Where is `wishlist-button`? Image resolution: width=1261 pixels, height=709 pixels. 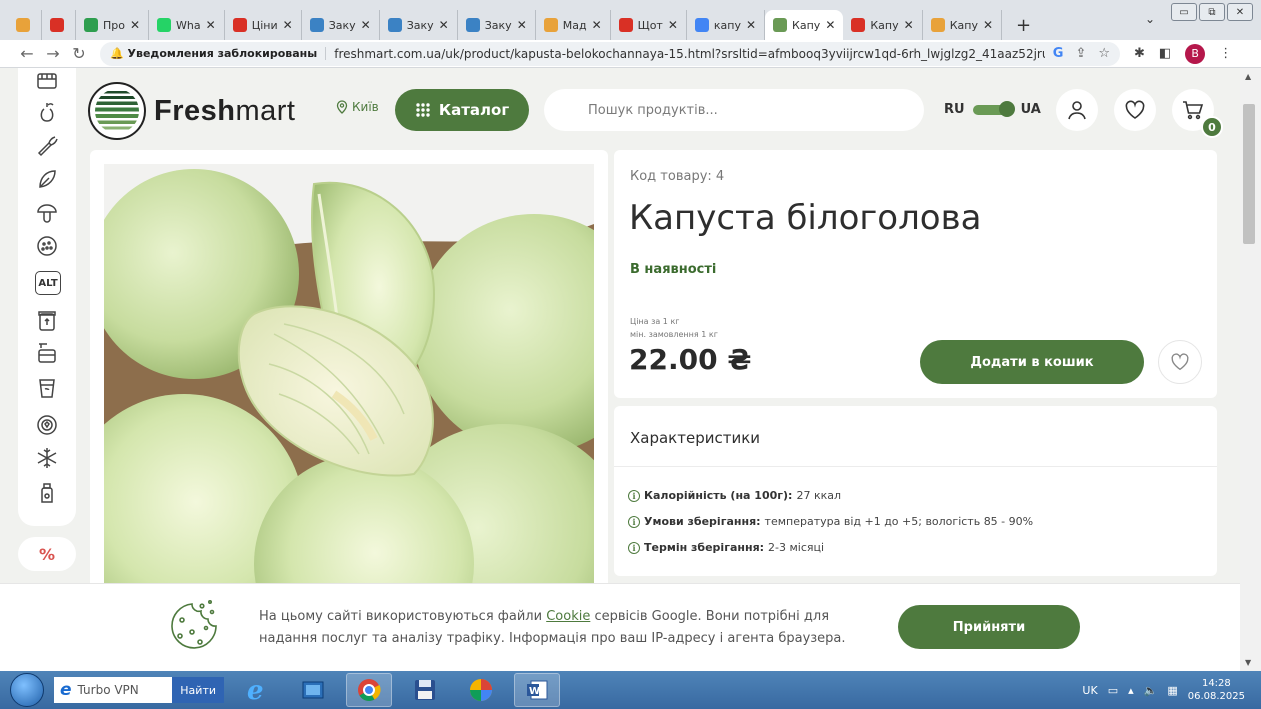
wishlist-button is located at coordinates (1135, 110).